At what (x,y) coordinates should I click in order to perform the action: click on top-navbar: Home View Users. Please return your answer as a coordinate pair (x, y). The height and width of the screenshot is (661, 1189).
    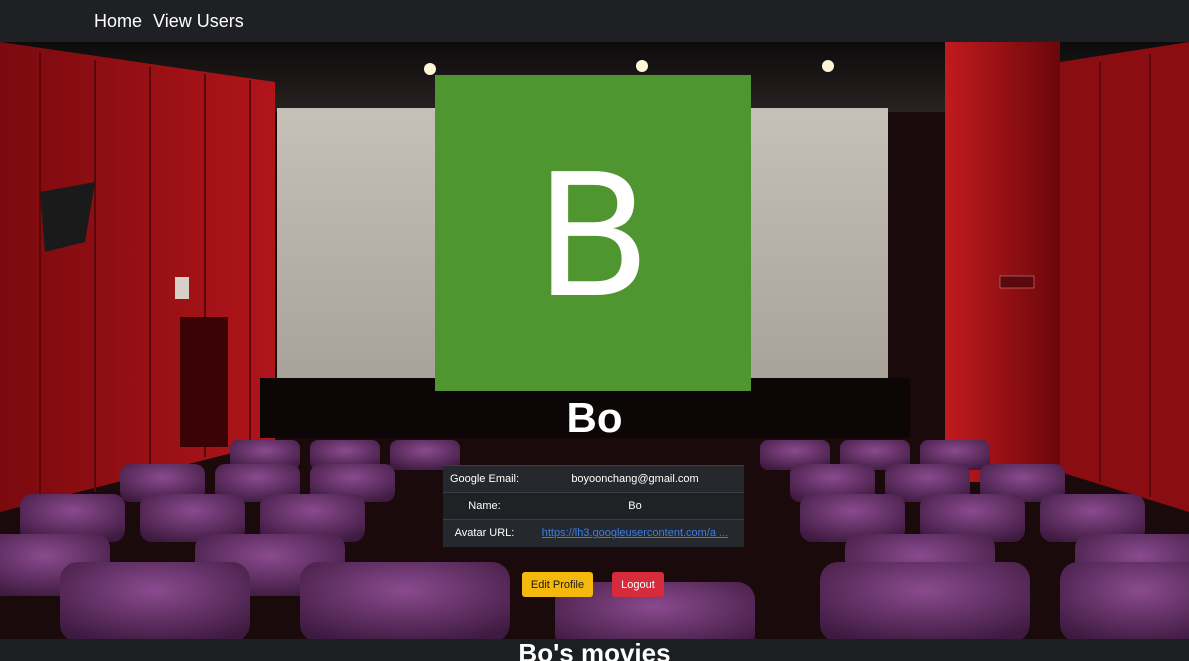
    Looking at the image, I should click on (594, 21).